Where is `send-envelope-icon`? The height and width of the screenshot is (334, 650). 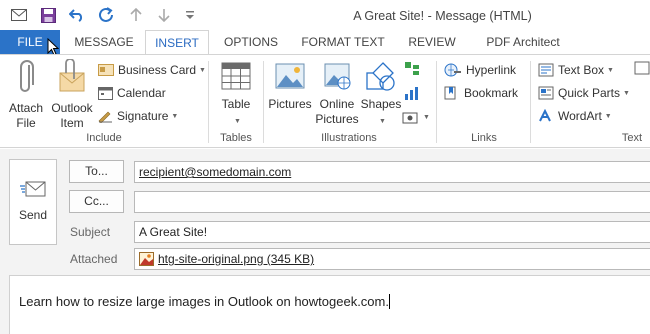
send-envelope-icon is located at coordinates (33, 189).